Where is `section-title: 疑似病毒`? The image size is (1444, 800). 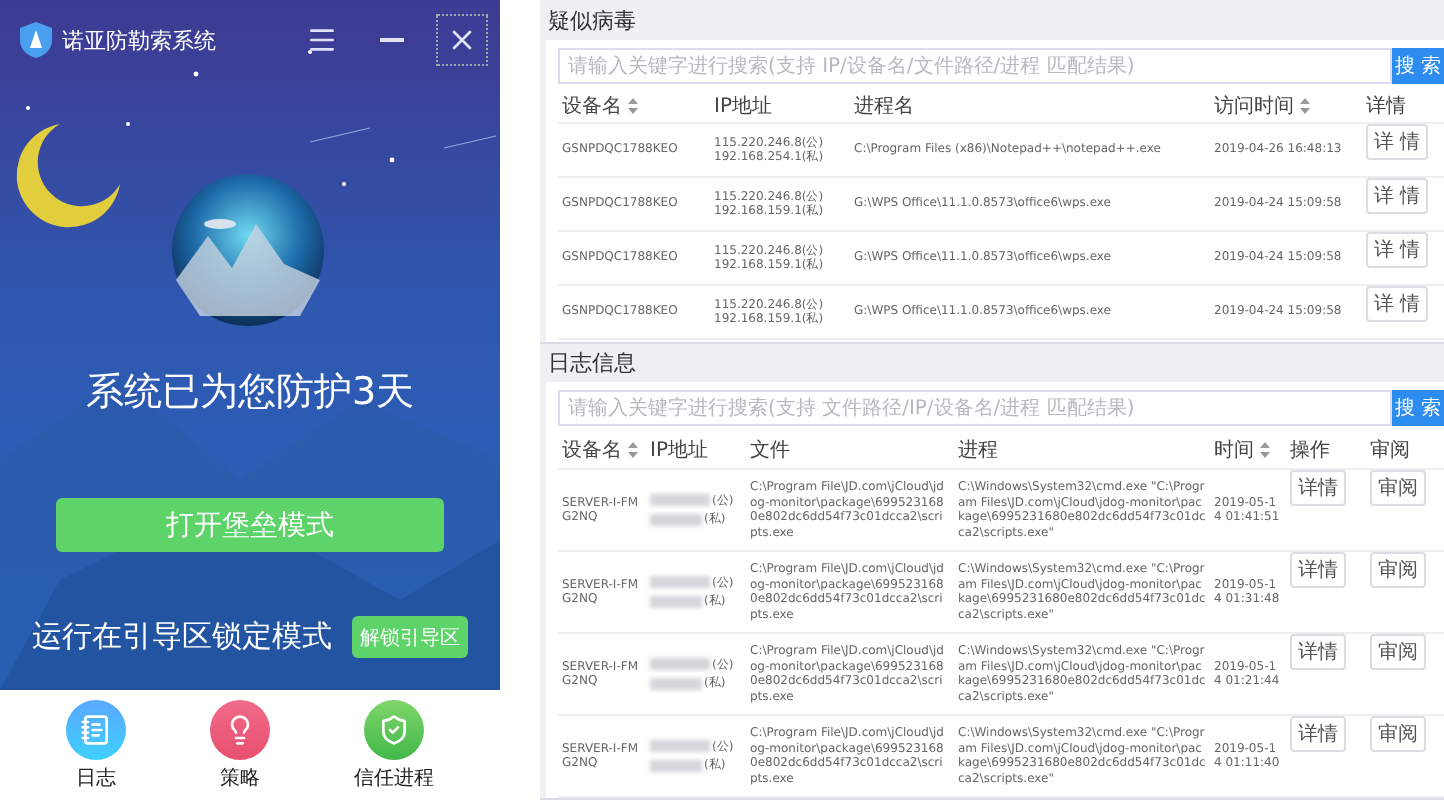
section-title: 疑似病毒 is located at coordinates (592, 21).